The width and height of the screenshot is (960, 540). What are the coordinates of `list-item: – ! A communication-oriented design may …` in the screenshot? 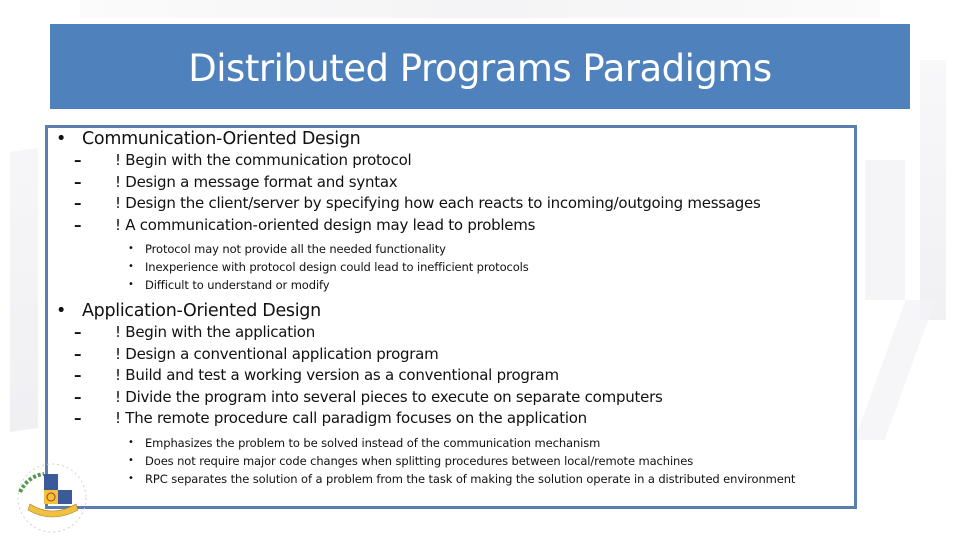 It's located at (452, 226).